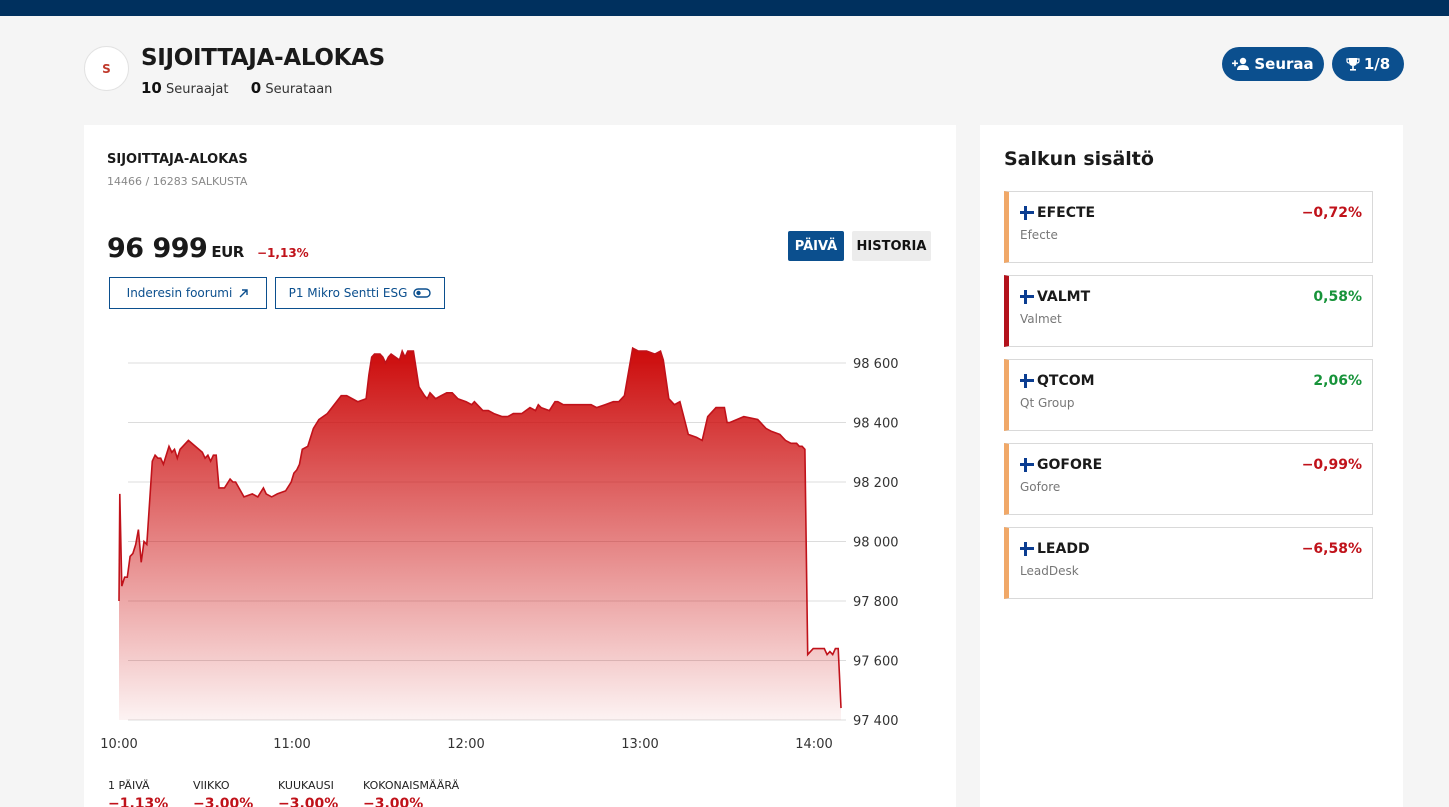 The height and width of the screenshot is (807, 1449). I want to click on holding-company-name: Efecte, so click(1039, 235).